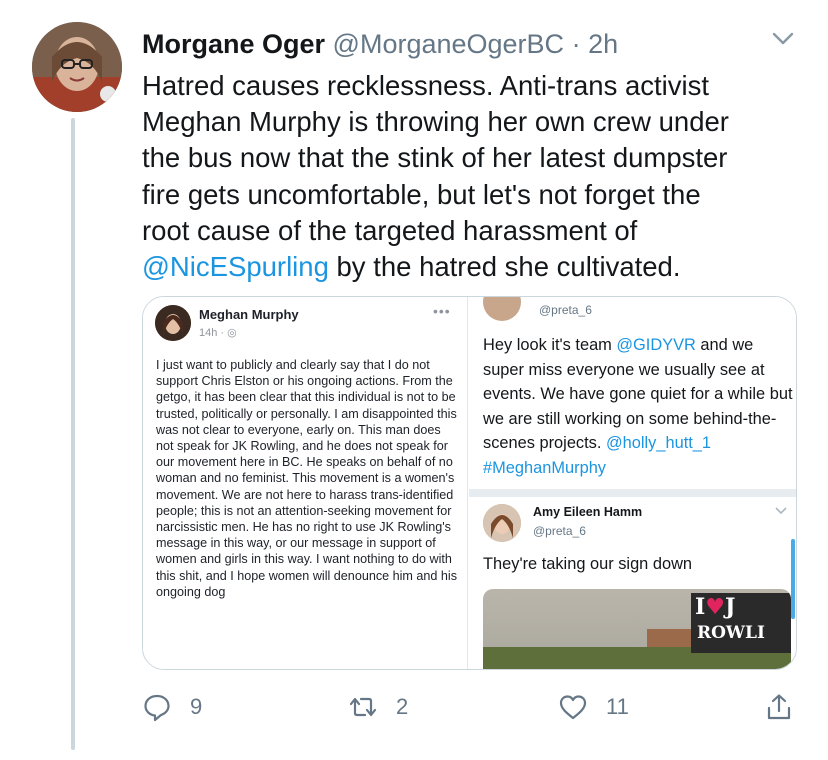 This screenshot has width=828, height=760. I want to click on reply-button: 9, so click(172, 707).